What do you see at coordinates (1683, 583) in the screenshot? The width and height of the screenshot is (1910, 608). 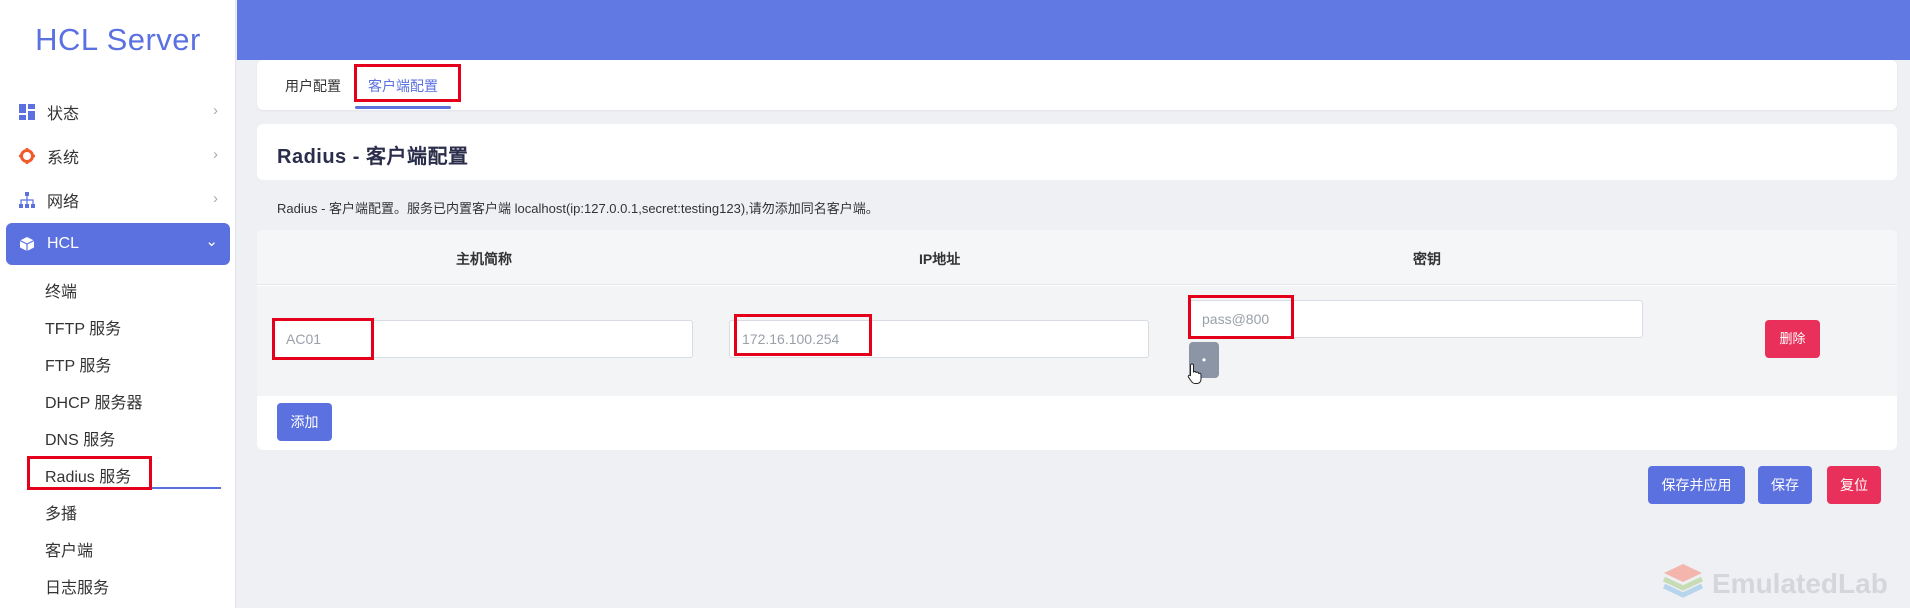 I see `emulatedlab-logo-icon` at bounding box center [1683, 583].